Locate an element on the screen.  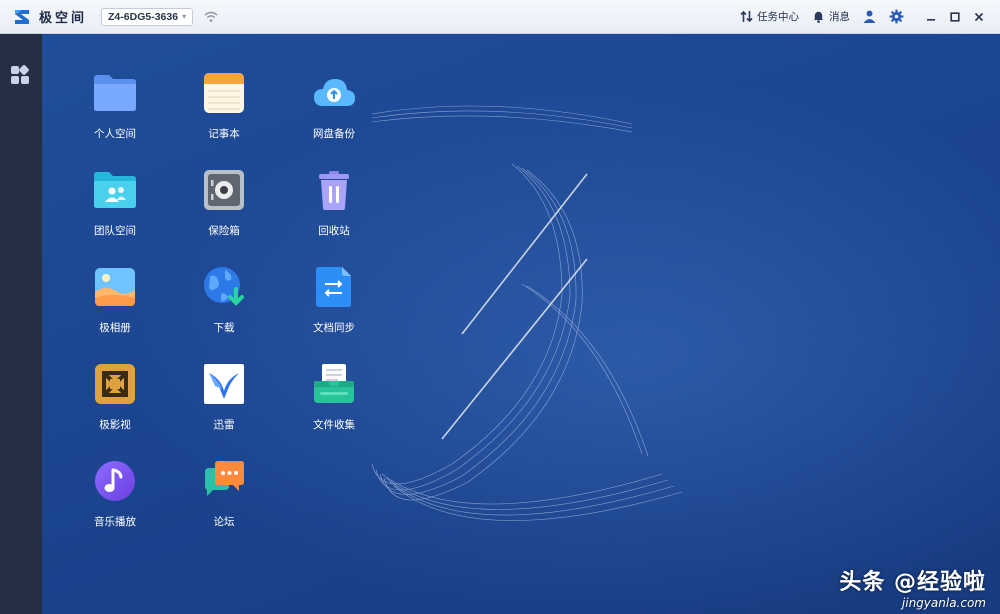
app-music: 音乐播放 is located at coordinates (115, 497).